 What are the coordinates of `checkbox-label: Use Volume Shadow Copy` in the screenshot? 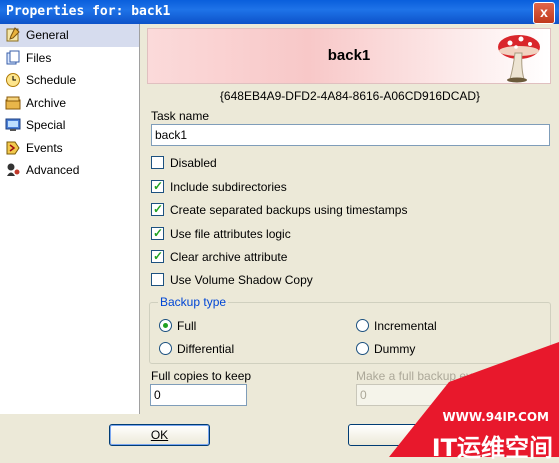 It's located at (241, 279).